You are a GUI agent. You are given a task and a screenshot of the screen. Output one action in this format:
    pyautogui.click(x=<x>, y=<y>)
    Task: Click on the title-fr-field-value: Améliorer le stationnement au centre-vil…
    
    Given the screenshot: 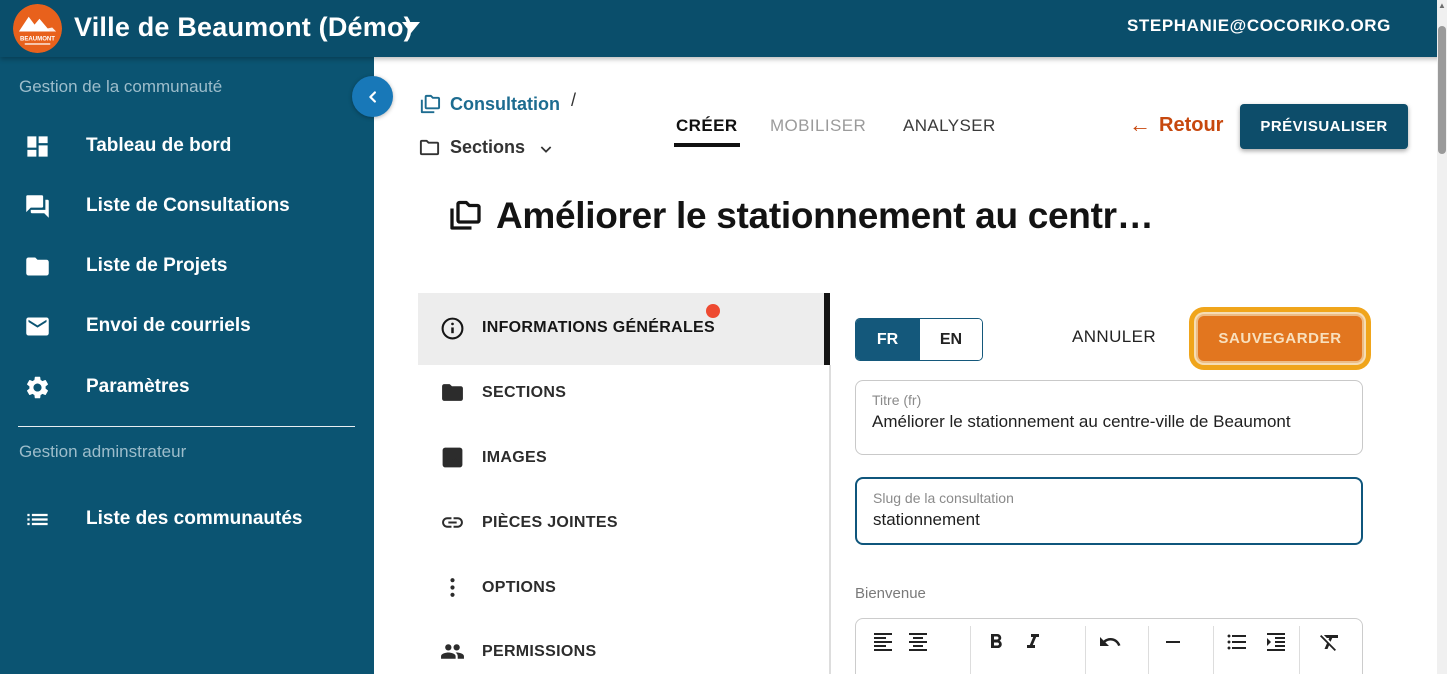 What is the action you would take?
    pyautogui.click(x=1081, y=421)
    